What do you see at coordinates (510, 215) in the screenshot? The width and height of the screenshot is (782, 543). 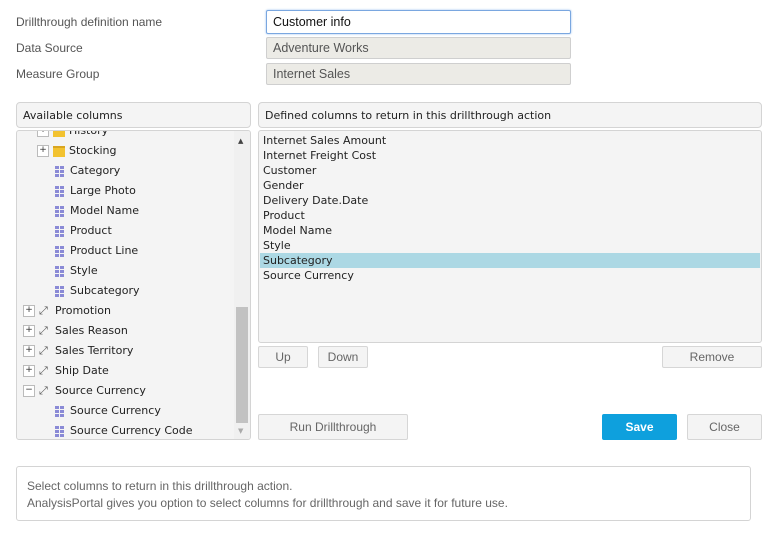 I see `list-item: Product` at bounding box center [510, 215].